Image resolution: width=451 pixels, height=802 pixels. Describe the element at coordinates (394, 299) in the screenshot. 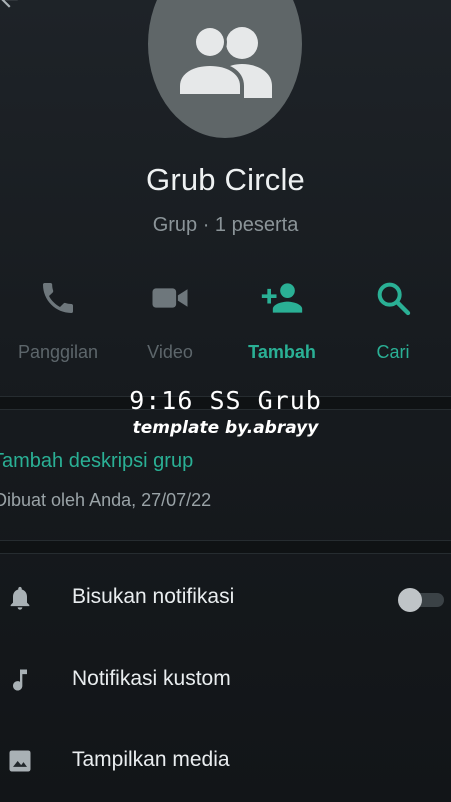

I see `search-icon` at that location.